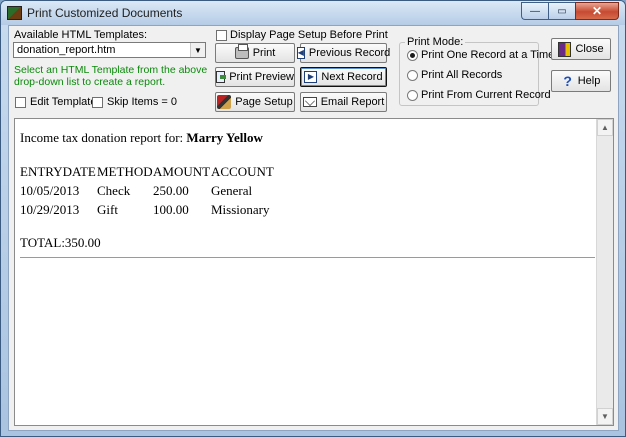  I want to click on previous-record-label: Previous Record, so click(349, 53).